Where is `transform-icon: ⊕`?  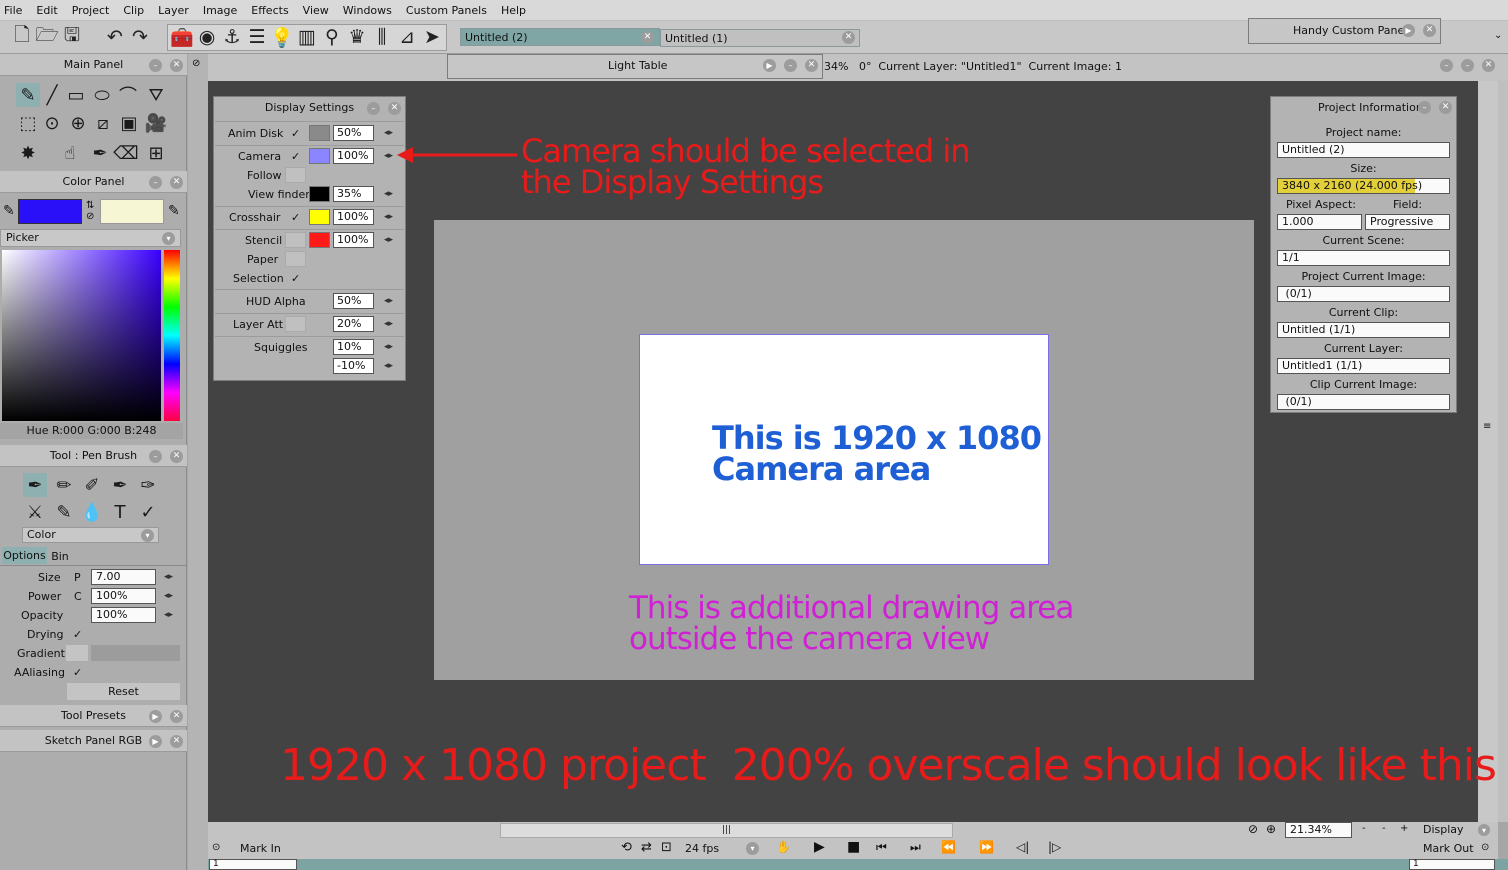 transform-icon: ⊕ is located at coordinates (78, 123).